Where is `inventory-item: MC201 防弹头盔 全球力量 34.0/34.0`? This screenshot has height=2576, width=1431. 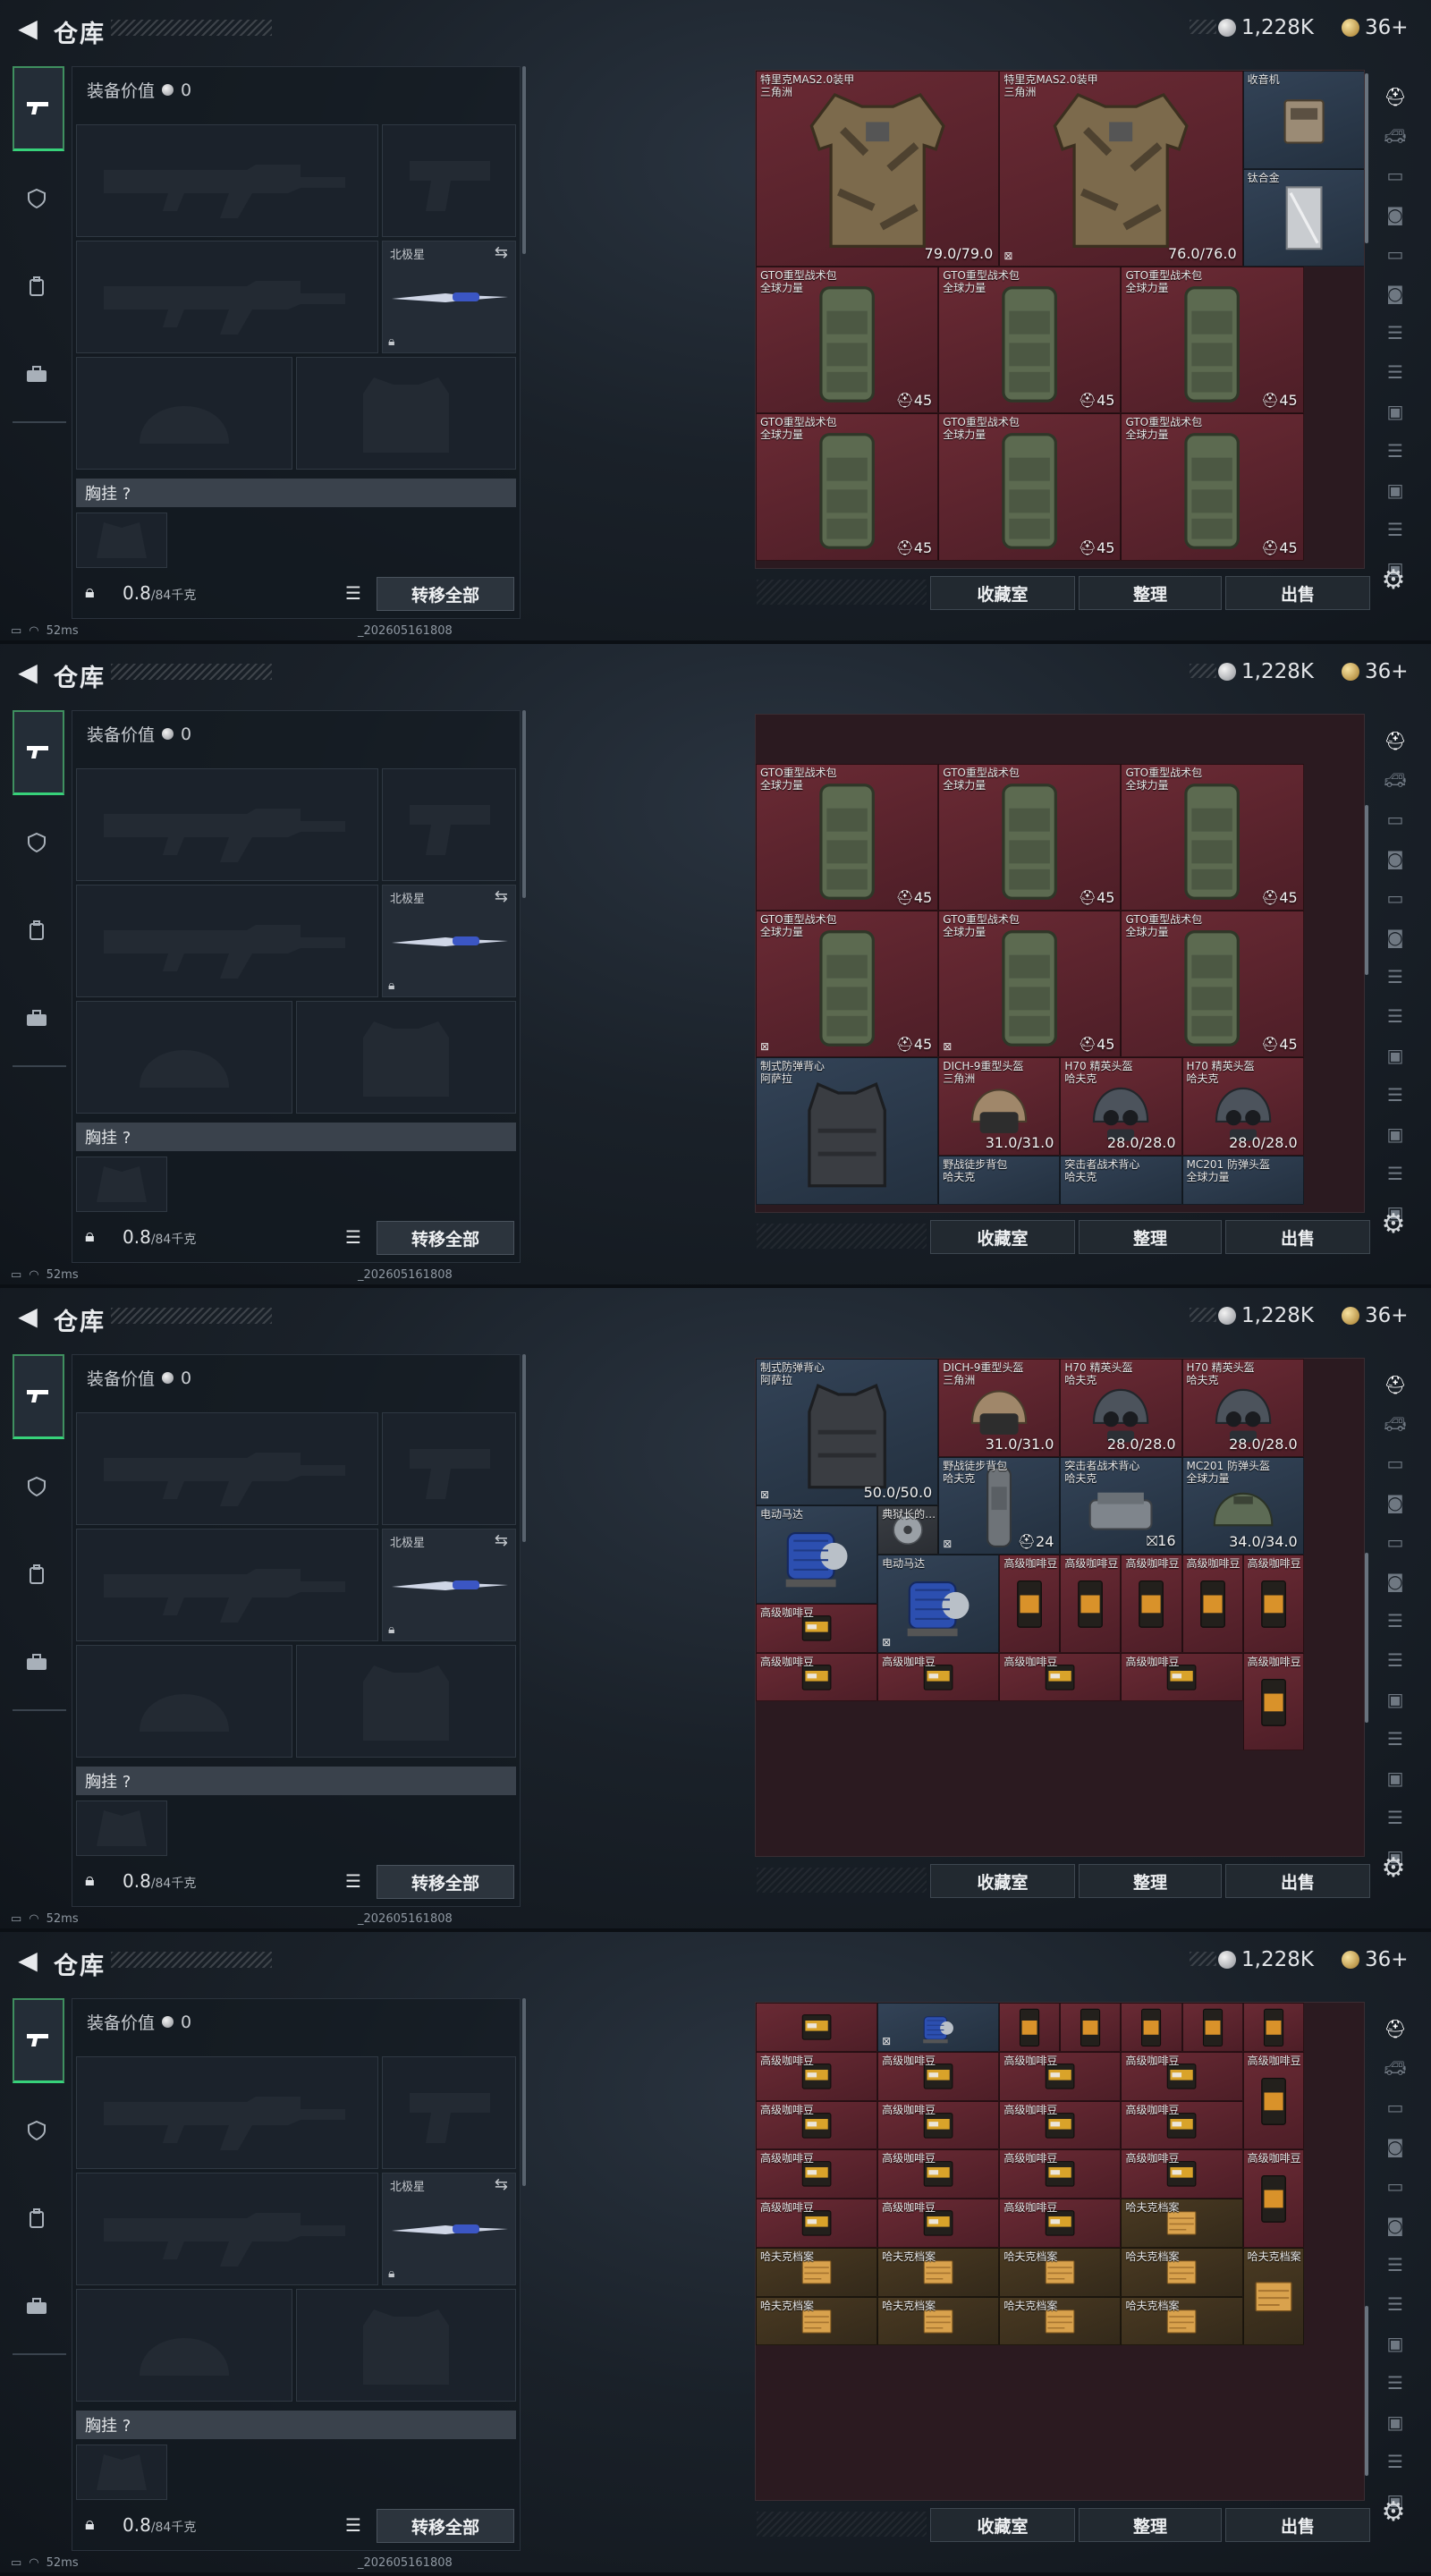 inventory-item: MC201 防弹头盔 全球力量 34.0/34.0 is located at coordinates (1243, 1505).